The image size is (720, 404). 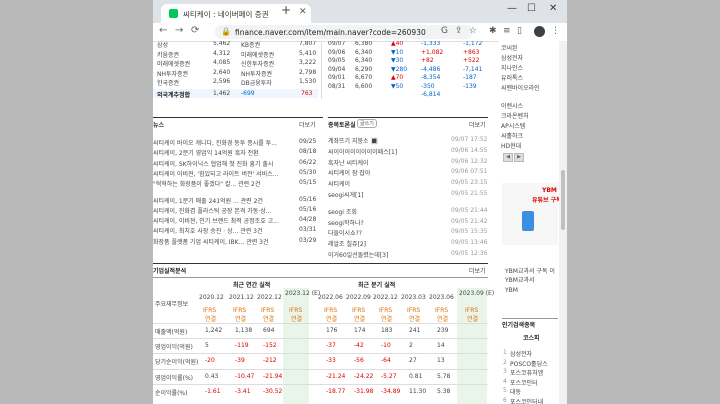 What do you see at coordinates (509, 47) in the screenshot?
I see `right-stock-item: 코씨된` at bounding box center [509, 47].